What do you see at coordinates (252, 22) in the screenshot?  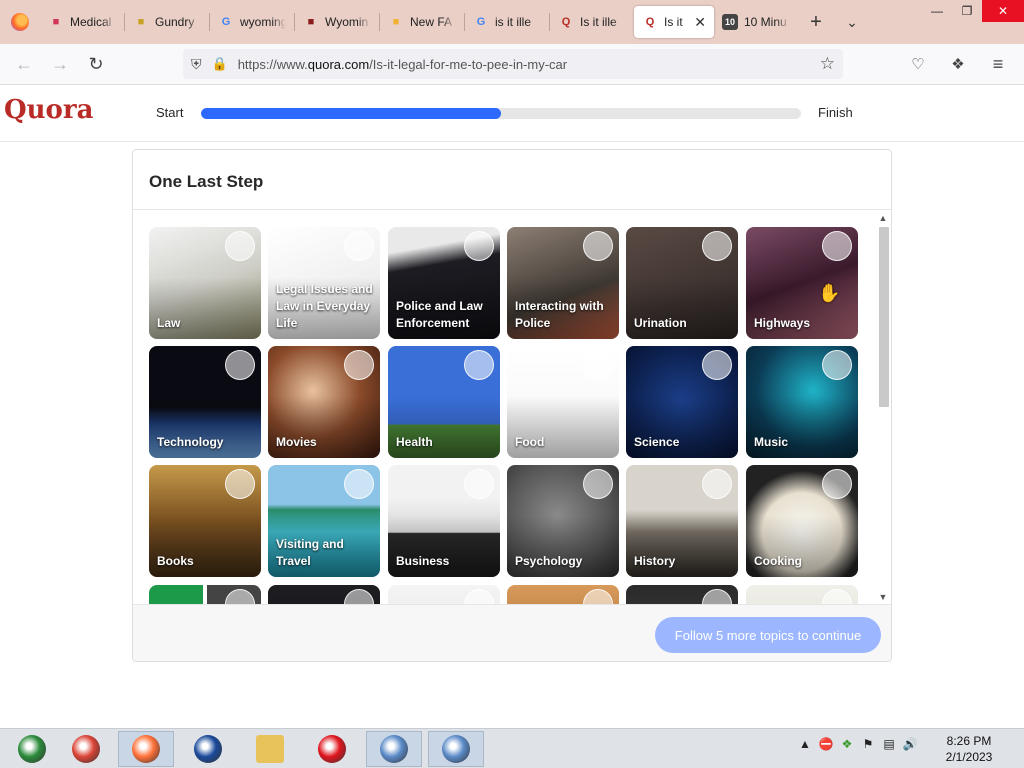 I see `browser-tab: Gwyoming` at bounding box center [252, 22].